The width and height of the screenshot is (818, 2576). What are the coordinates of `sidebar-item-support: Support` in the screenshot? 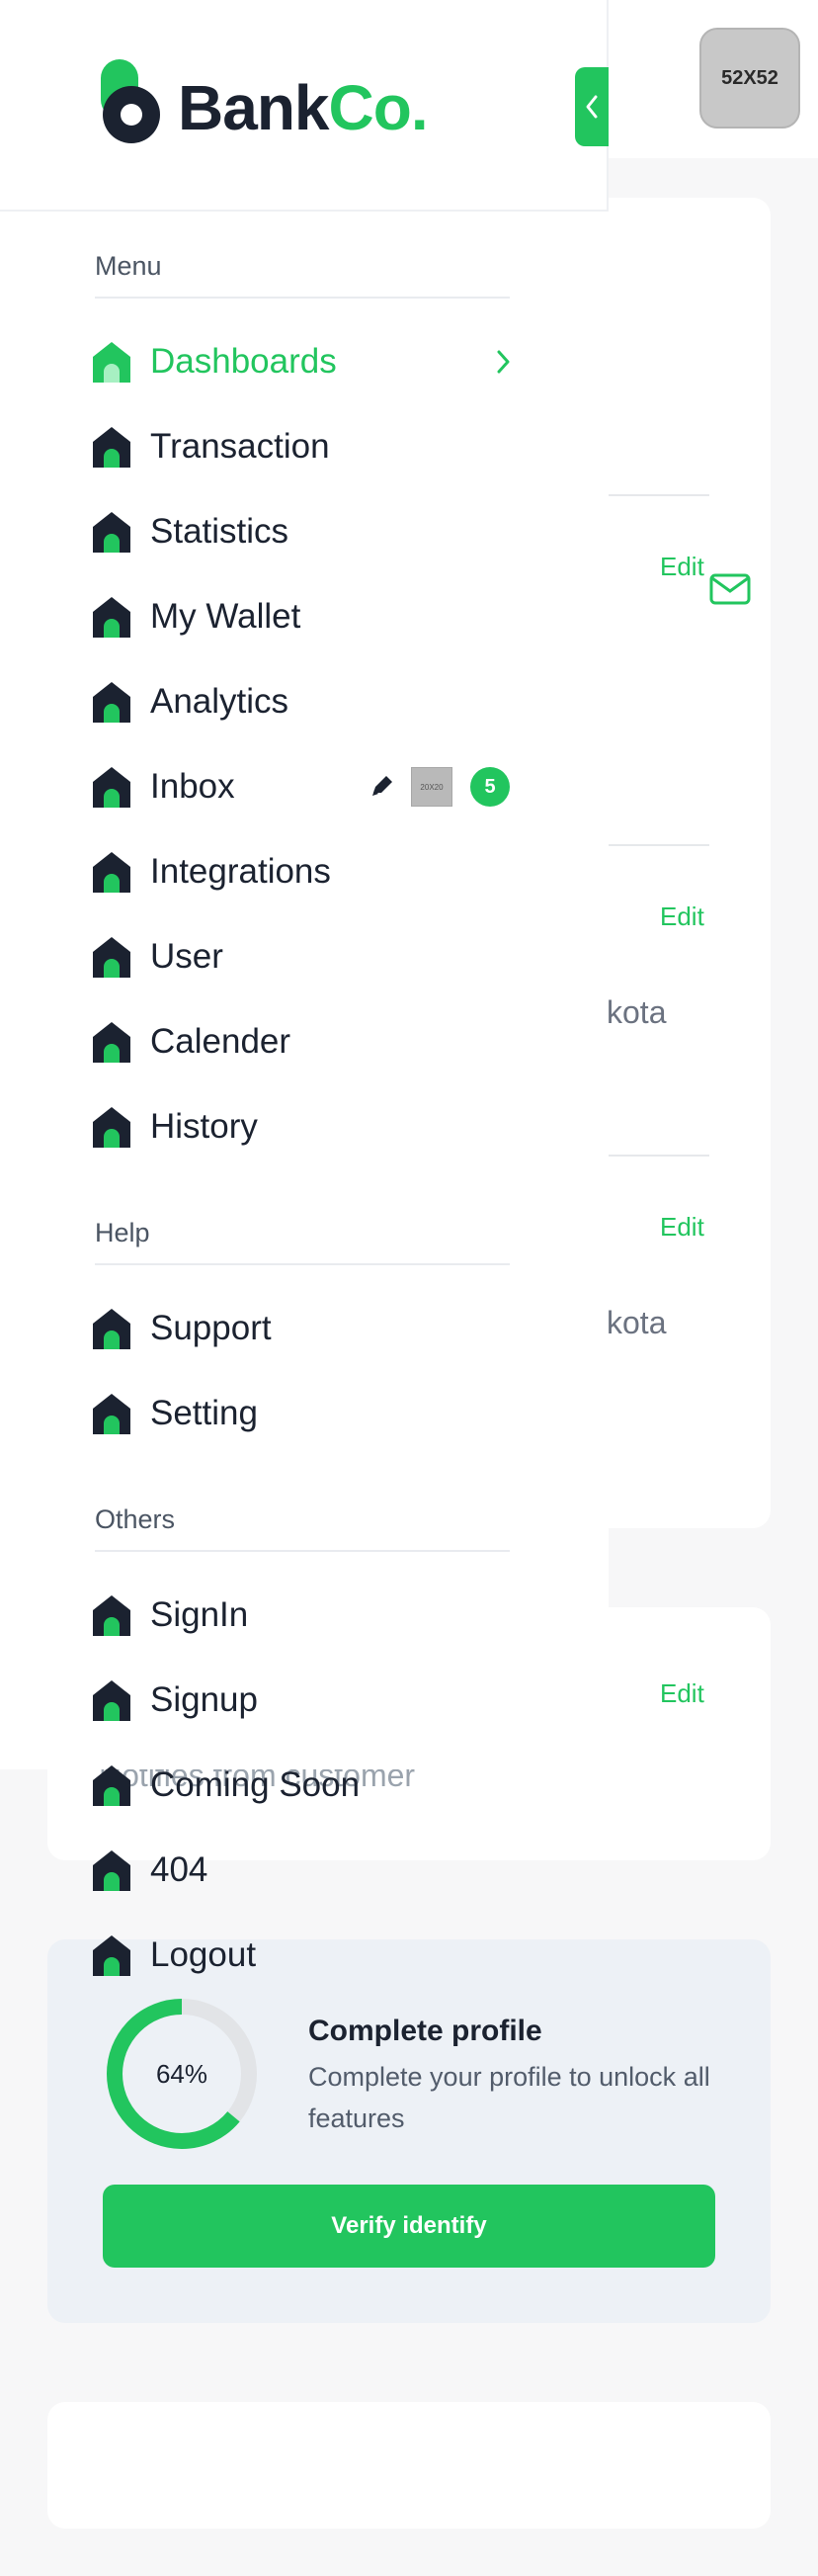 It's located at (302, 1328).